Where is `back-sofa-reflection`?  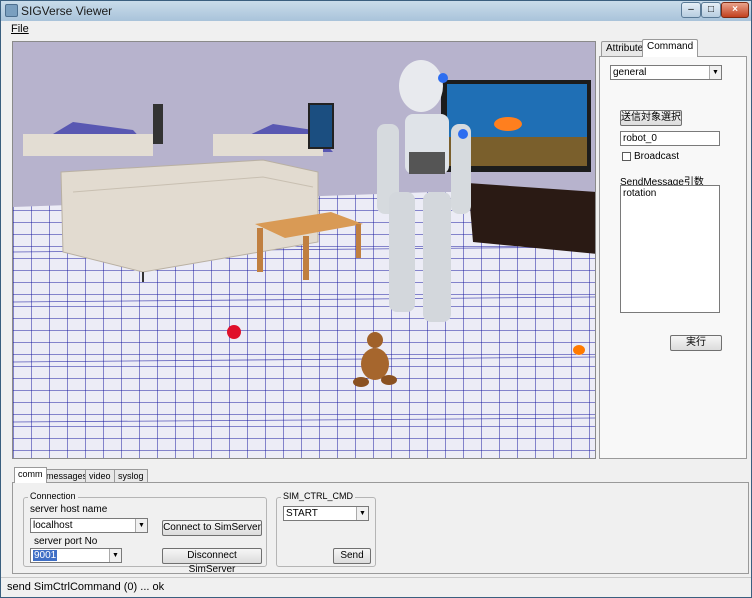 back-sofa-reflection is located at coordinates (88, 145).